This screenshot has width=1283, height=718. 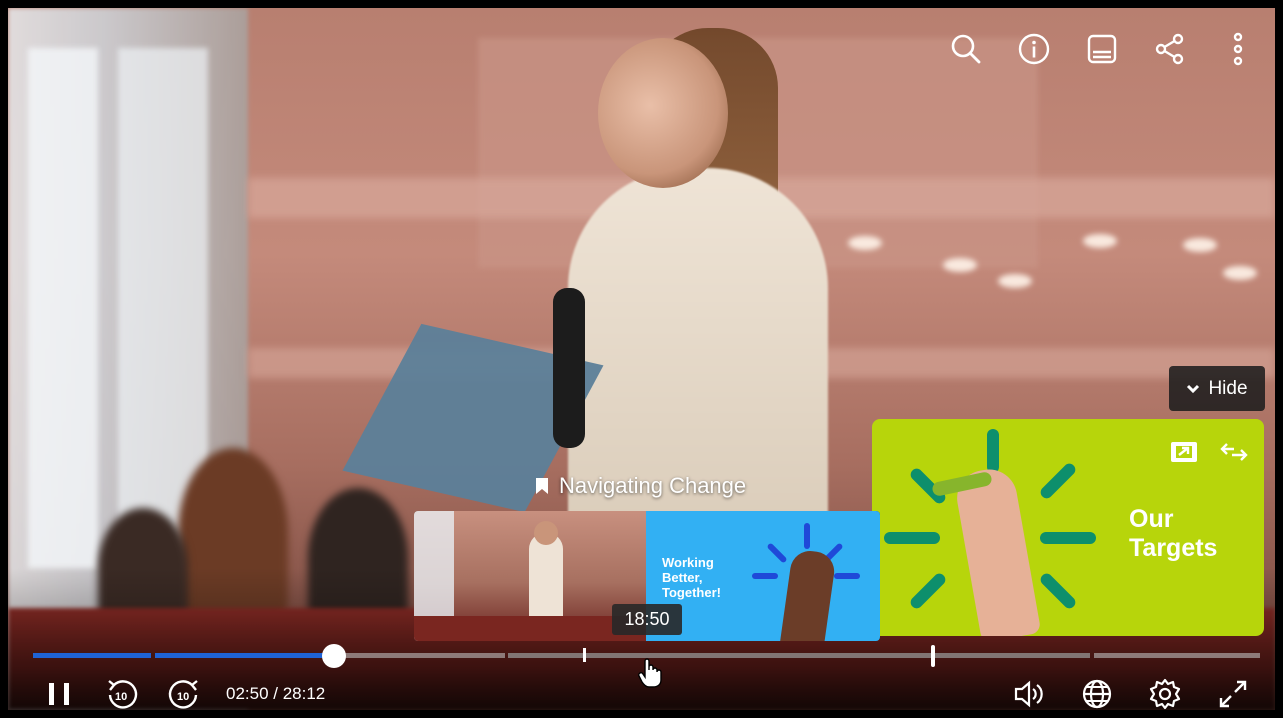 I want to click on more-vertical-icon, so click(x=1238, y=49).